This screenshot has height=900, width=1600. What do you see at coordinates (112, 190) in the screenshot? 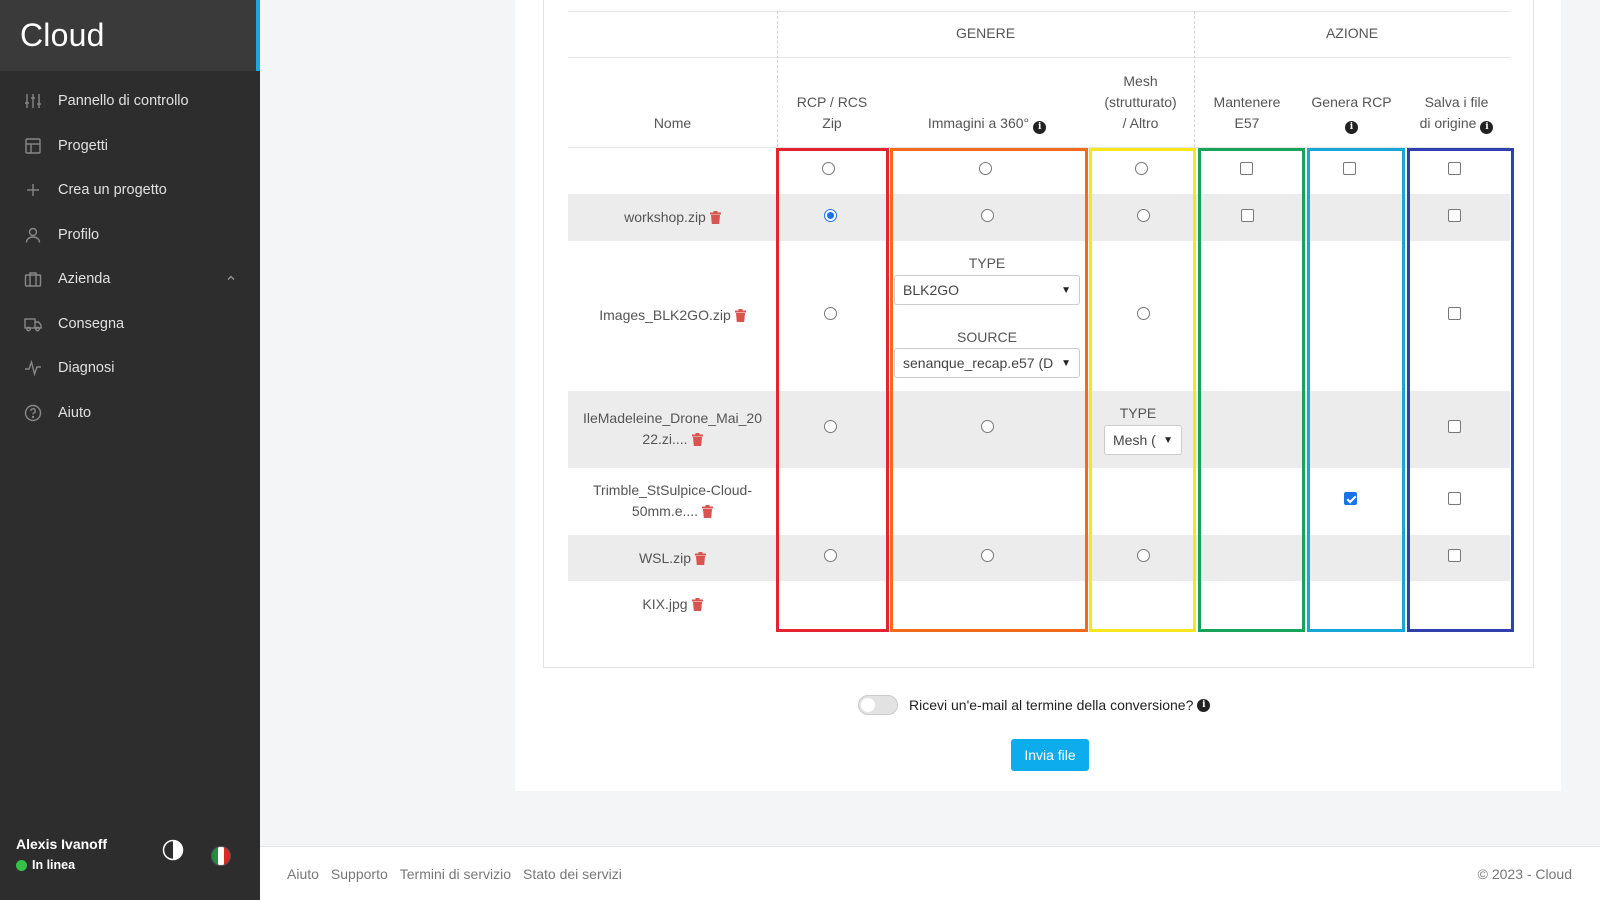
I see `sidebar-item-label: Crea un progetto` at bounding box center [112, 190].